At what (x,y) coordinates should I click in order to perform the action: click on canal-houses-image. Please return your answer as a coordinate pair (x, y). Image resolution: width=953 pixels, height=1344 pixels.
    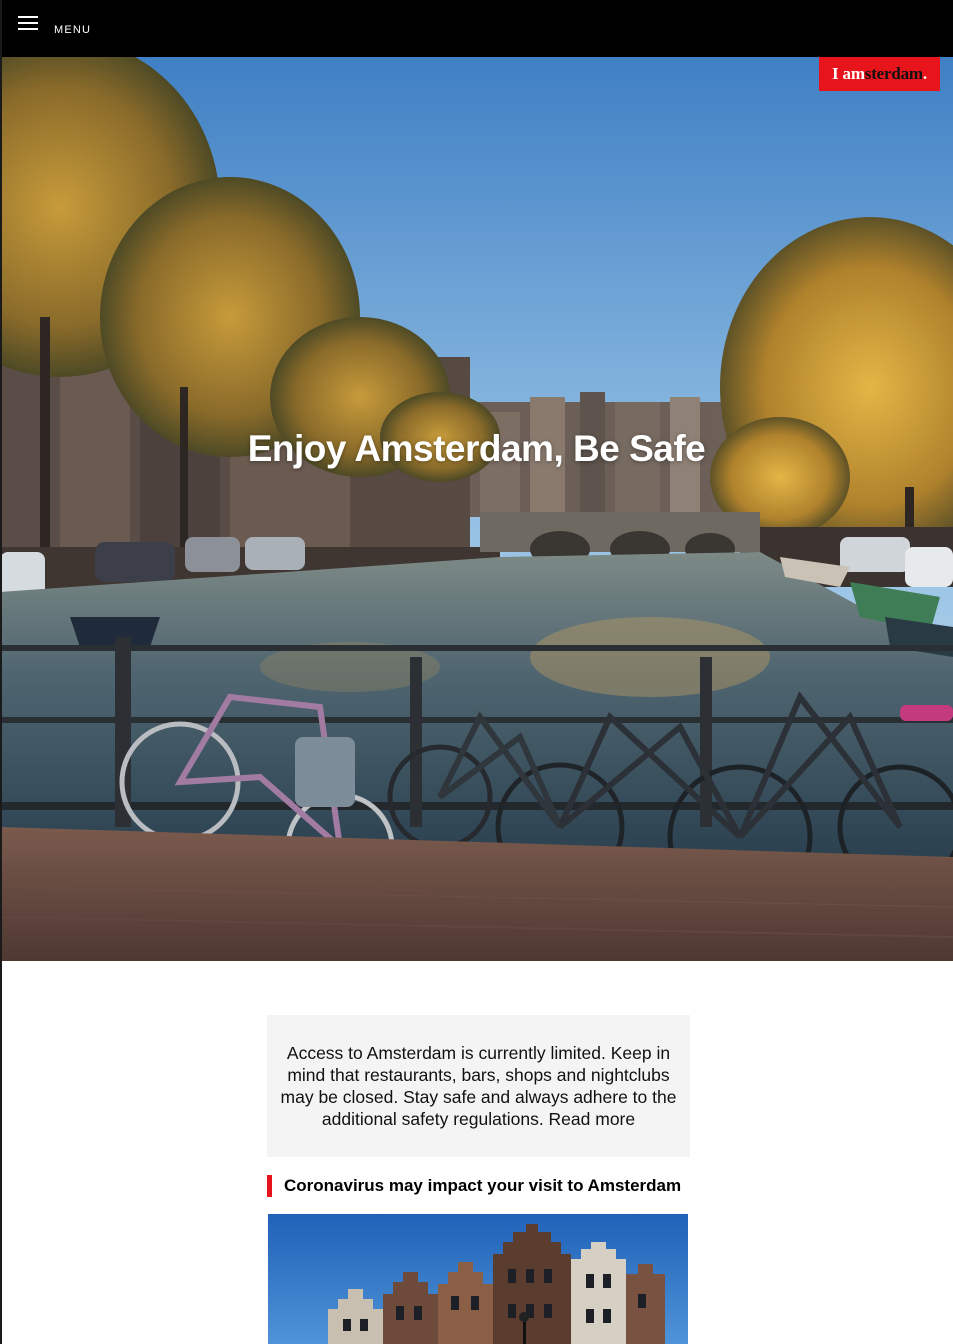
    Looking at the image, I should click on (478, 1279).